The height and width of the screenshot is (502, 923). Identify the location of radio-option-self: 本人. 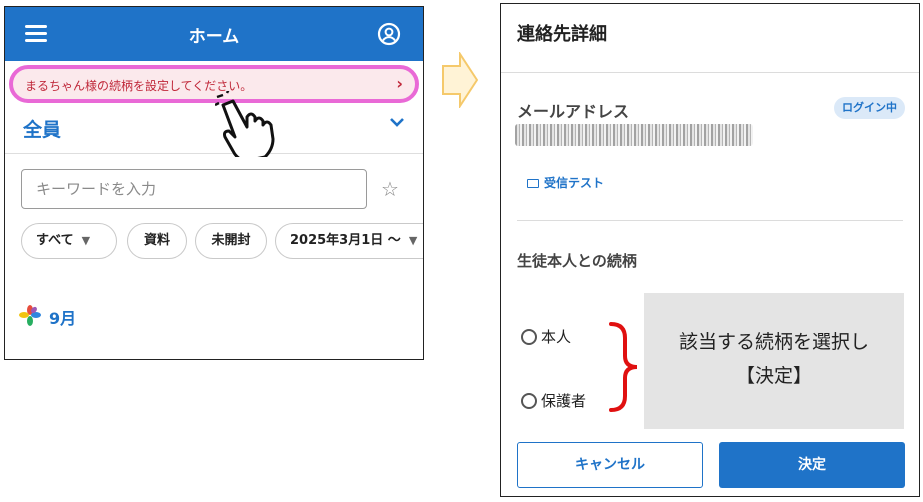
(546, 336).